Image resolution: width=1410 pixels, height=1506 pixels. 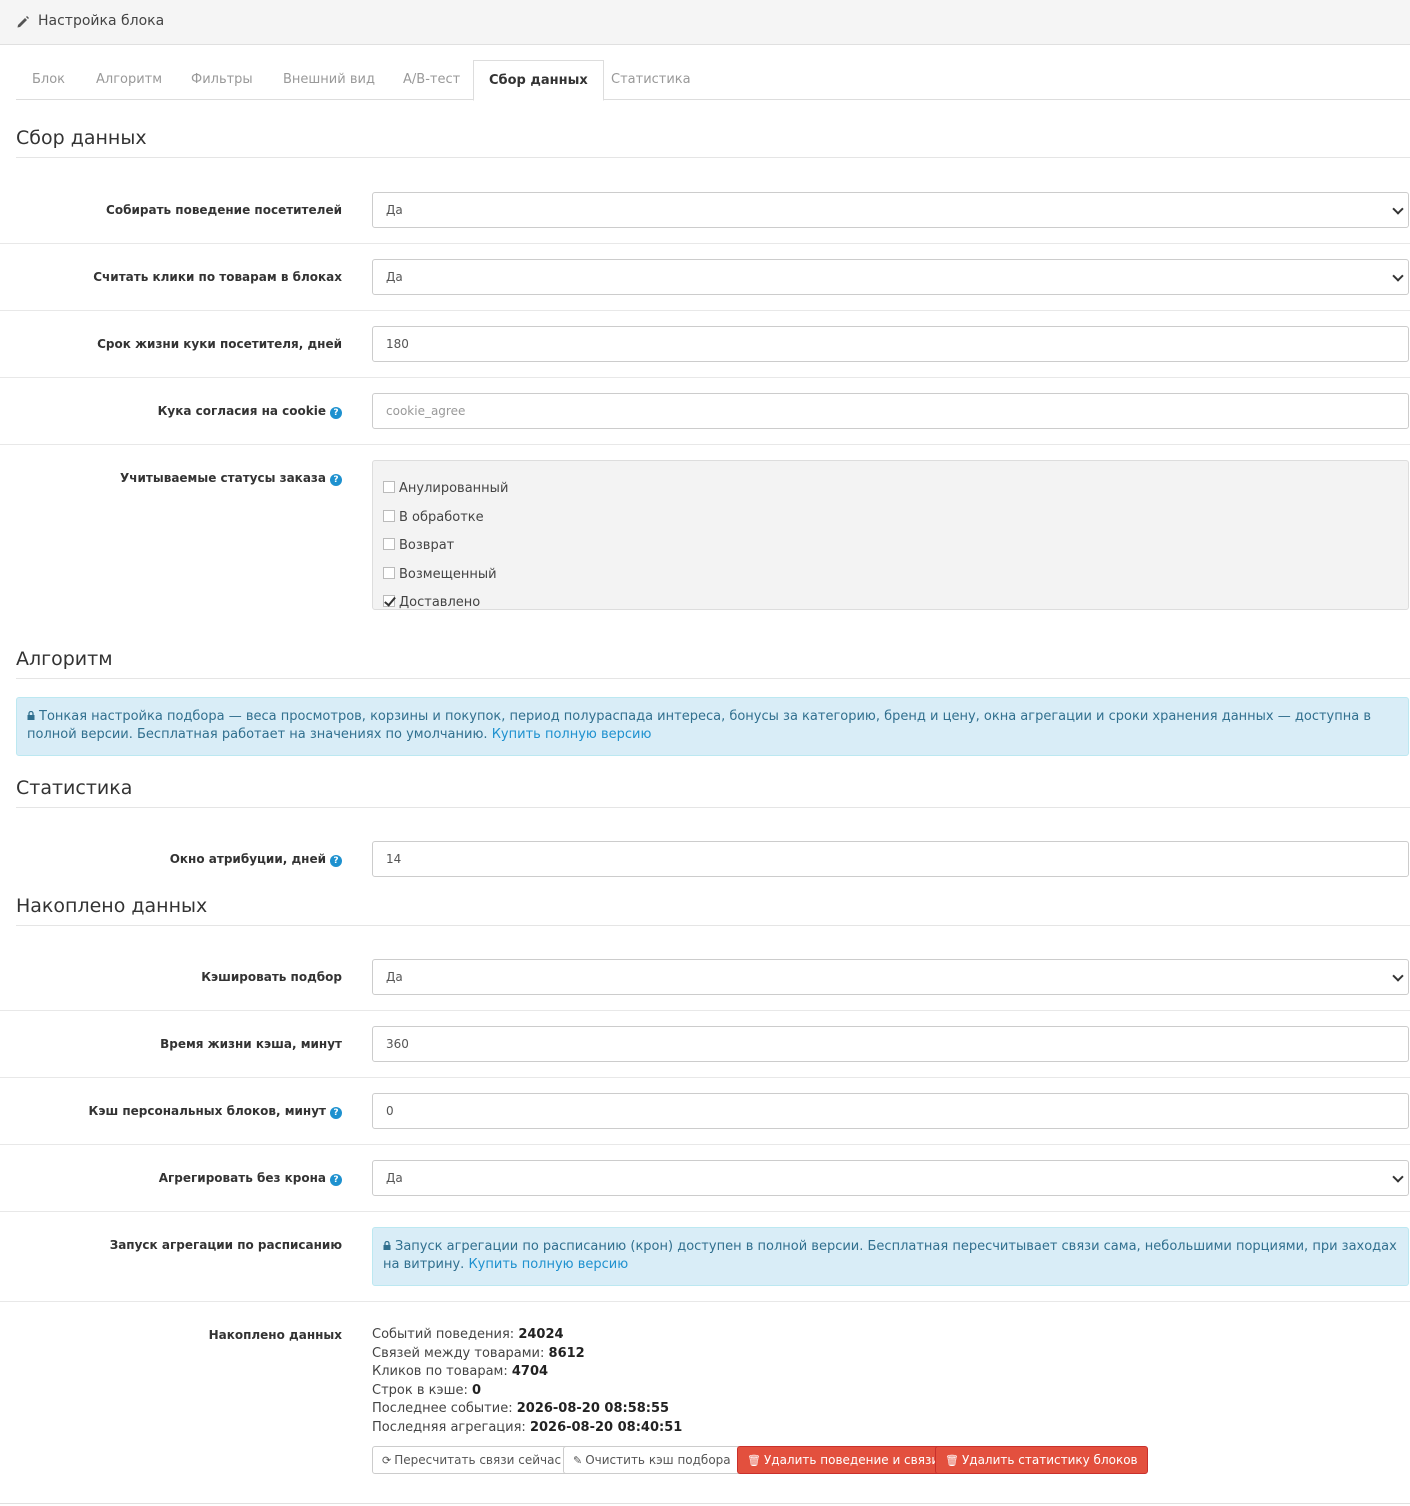 What do you see at coordinates (566, 1353) in the screenshot?
I see `stat-value: 8612` at bounding box center [566, 1353].